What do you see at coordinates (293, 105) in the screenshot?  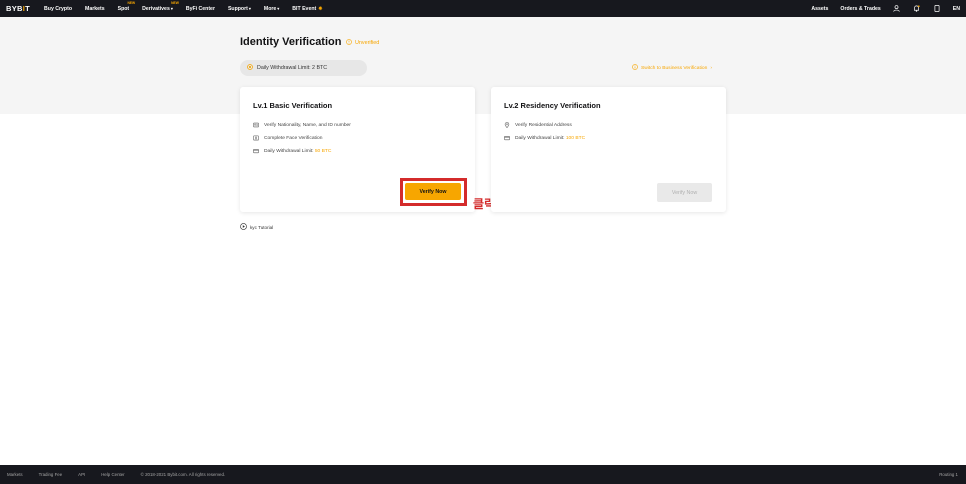 I see `card-title: Lv.1 Basic Verification` at bounding box center [293, 105].